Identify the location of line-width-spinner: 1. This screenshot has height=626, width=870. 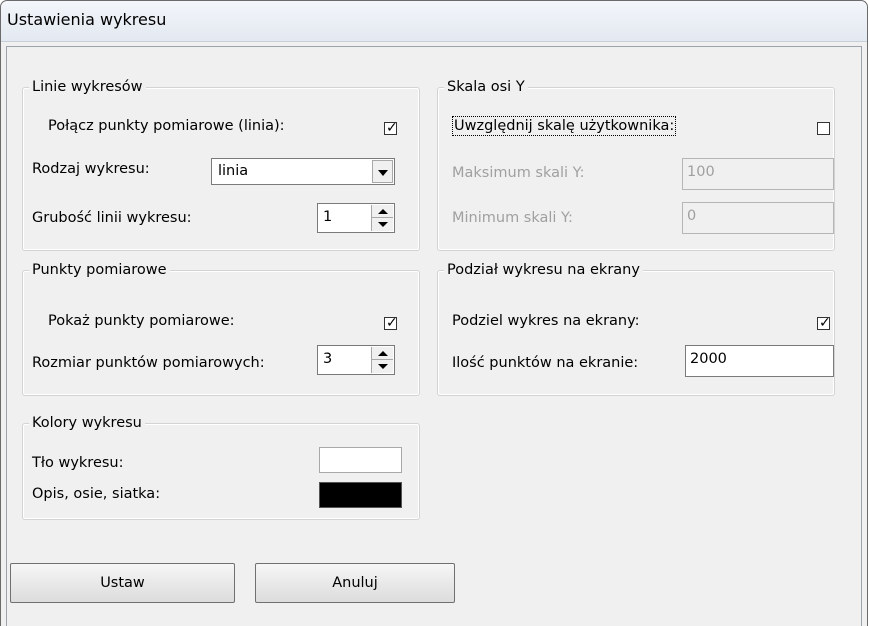
(356, 218).